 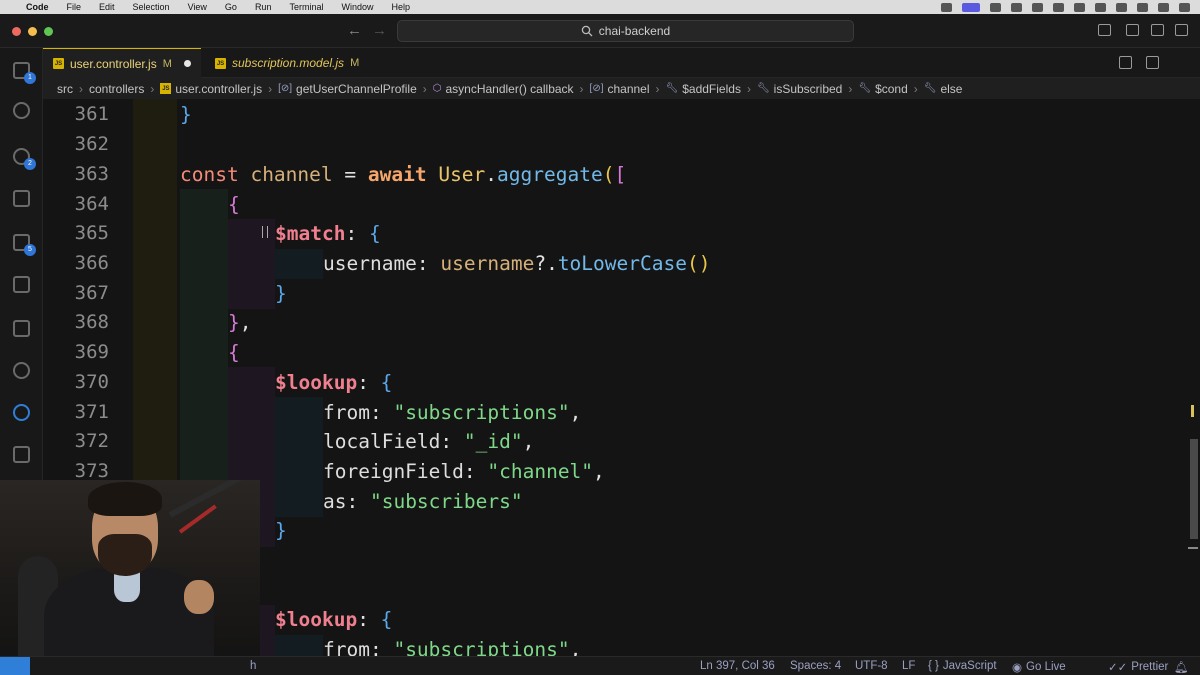 What do you see at coordinates (37, 7) in the screenshot?
I see `menu-app-name: Code` at bounding box center [37, 7].